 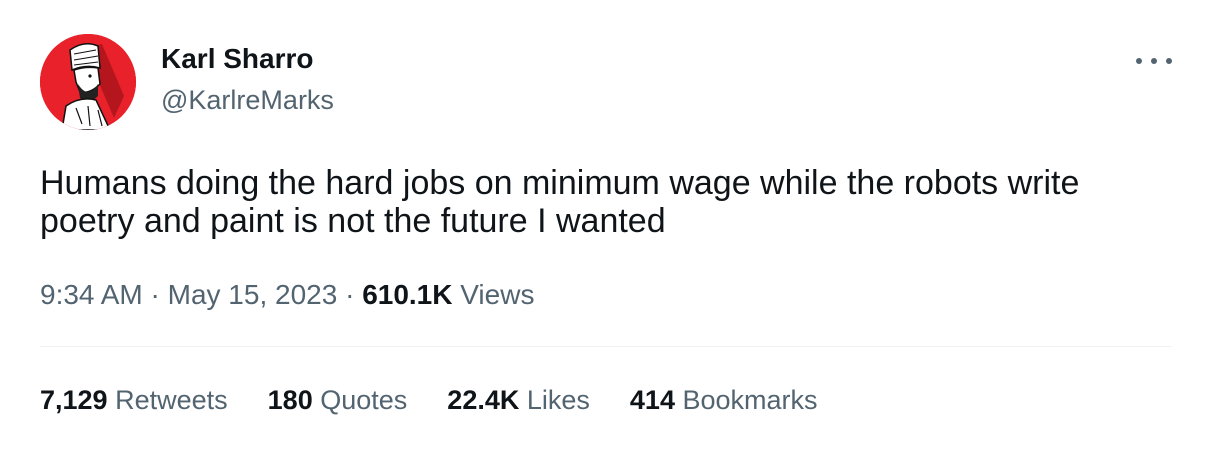 What do you see at coordinates (237, 59) in the screenshot?
I see `author-display-name: Karl Sharro` at bounding box center [237, 59].